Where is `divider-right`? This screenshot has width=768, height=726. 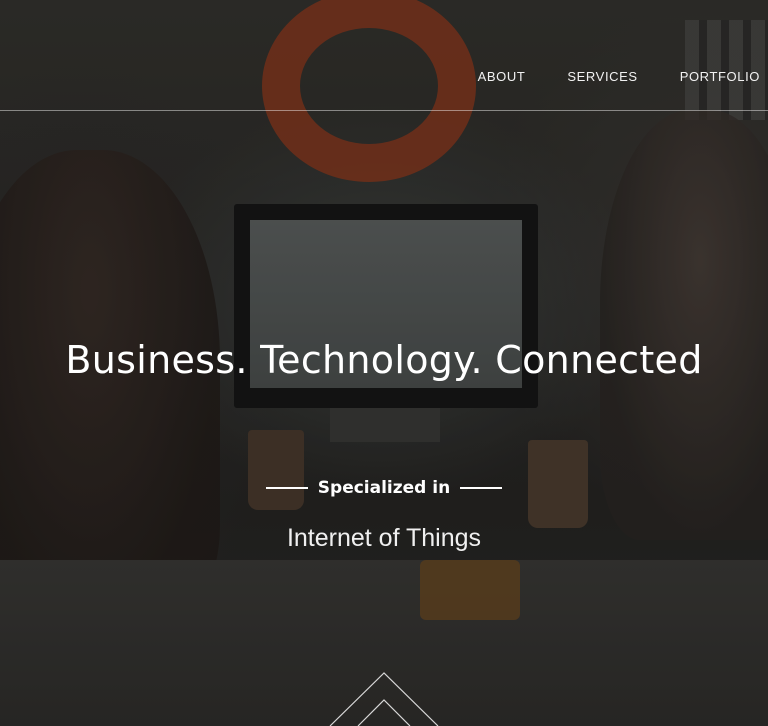
divider-right is located at coordinates (481, 488).